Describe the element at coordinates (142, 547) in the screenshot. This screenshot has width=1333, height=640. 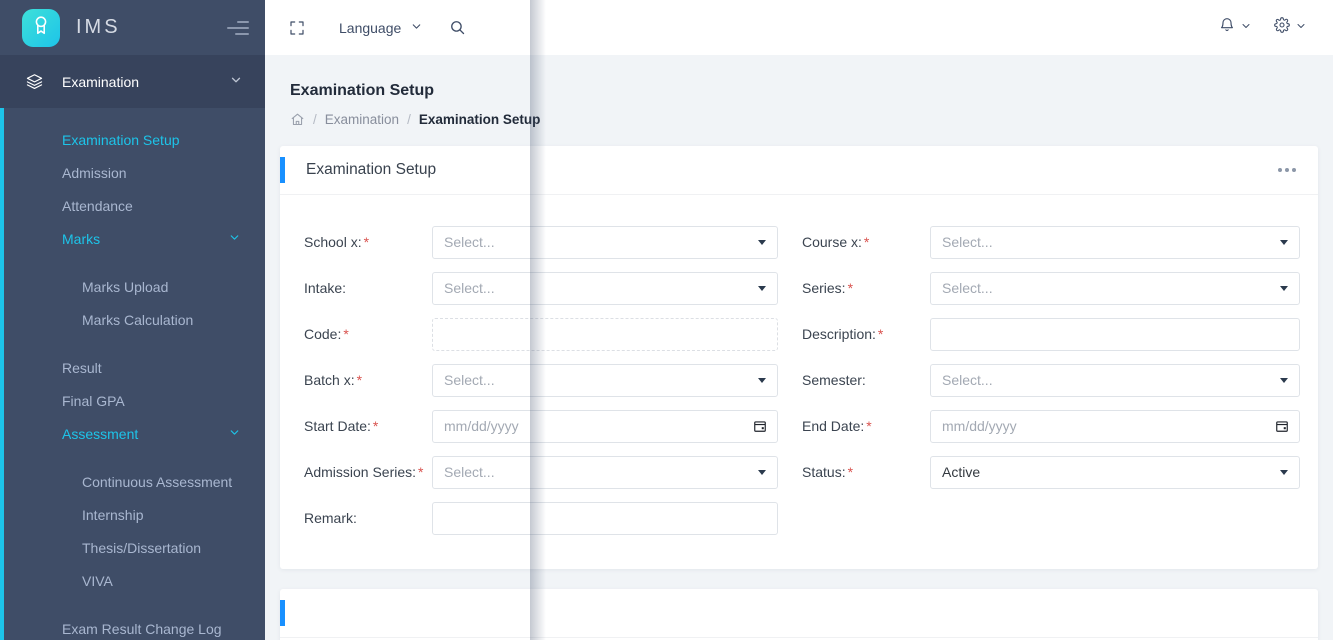
I see `sidebar-item-label: Thesis/Dissertation` at that location.